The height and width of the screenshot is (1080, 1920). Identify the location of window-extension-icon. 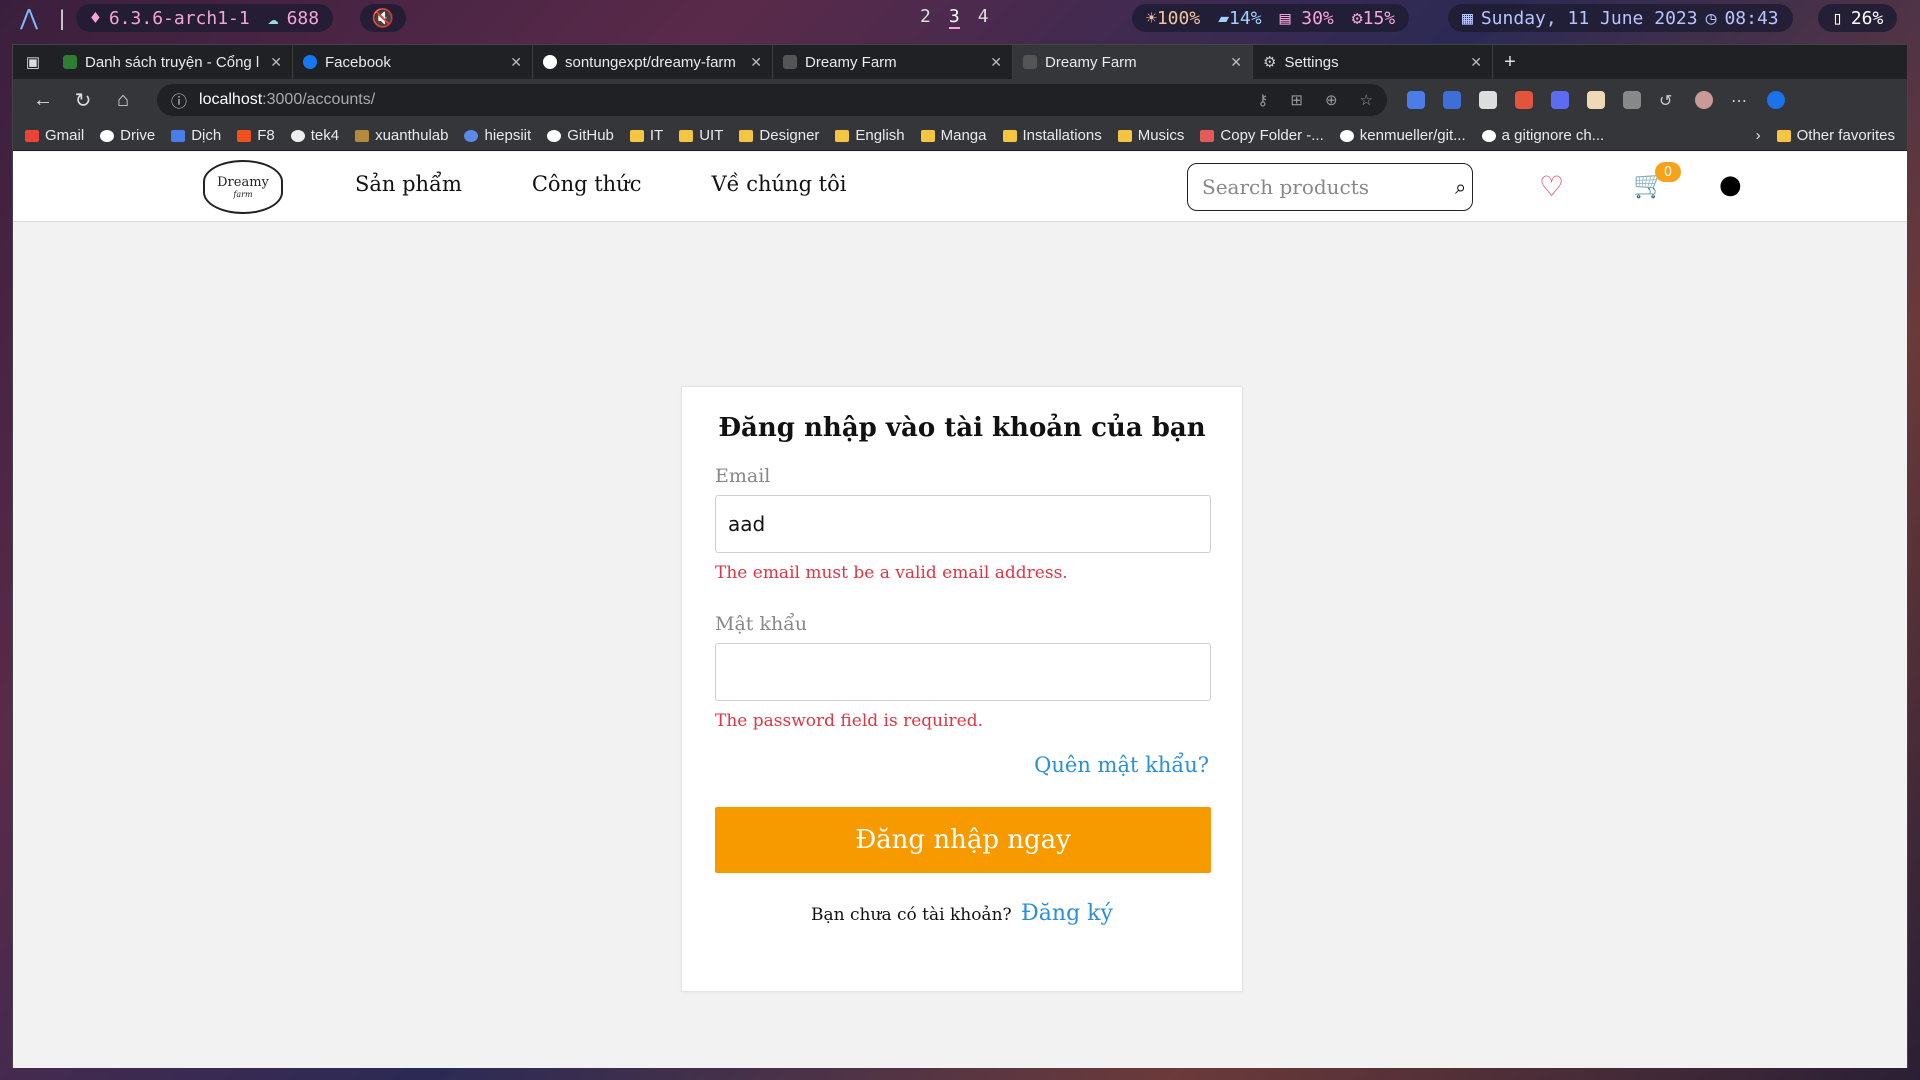
(1560, 100).